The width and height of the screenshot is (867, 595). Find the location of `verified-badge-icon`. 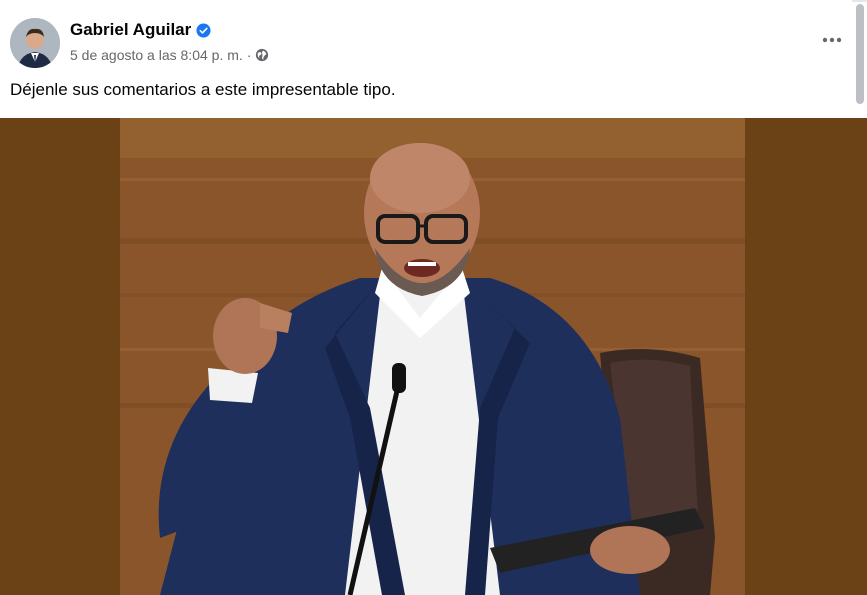

verified-badge-icon is located at coordinates (203, 30).